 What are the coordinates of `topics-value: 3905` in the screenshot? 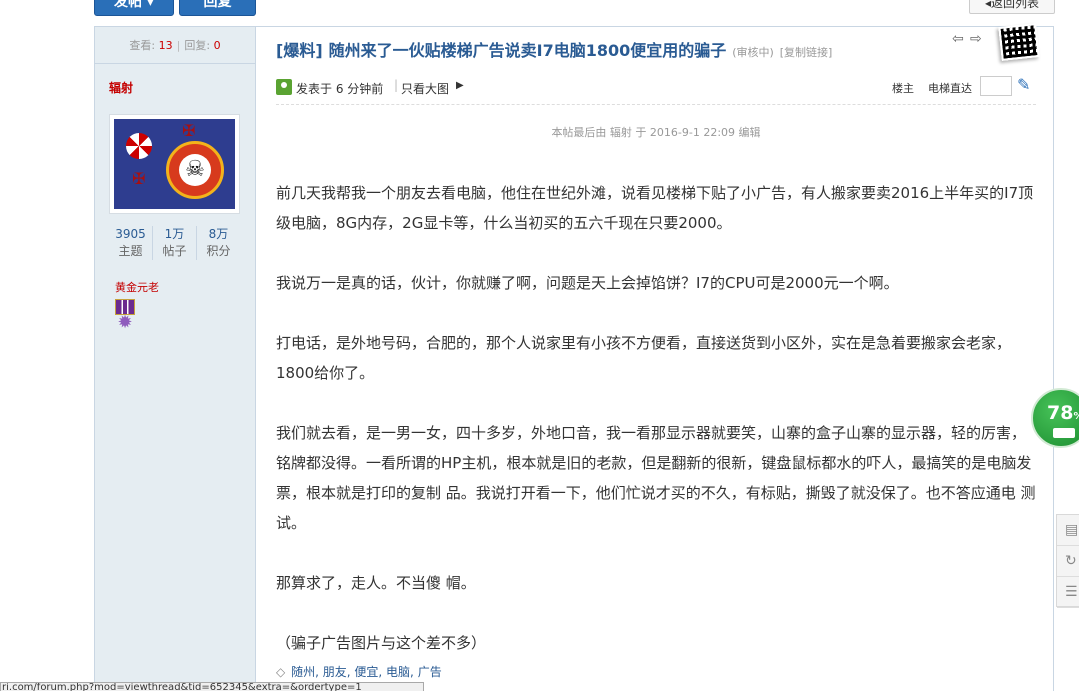 It's located at (130, 234).